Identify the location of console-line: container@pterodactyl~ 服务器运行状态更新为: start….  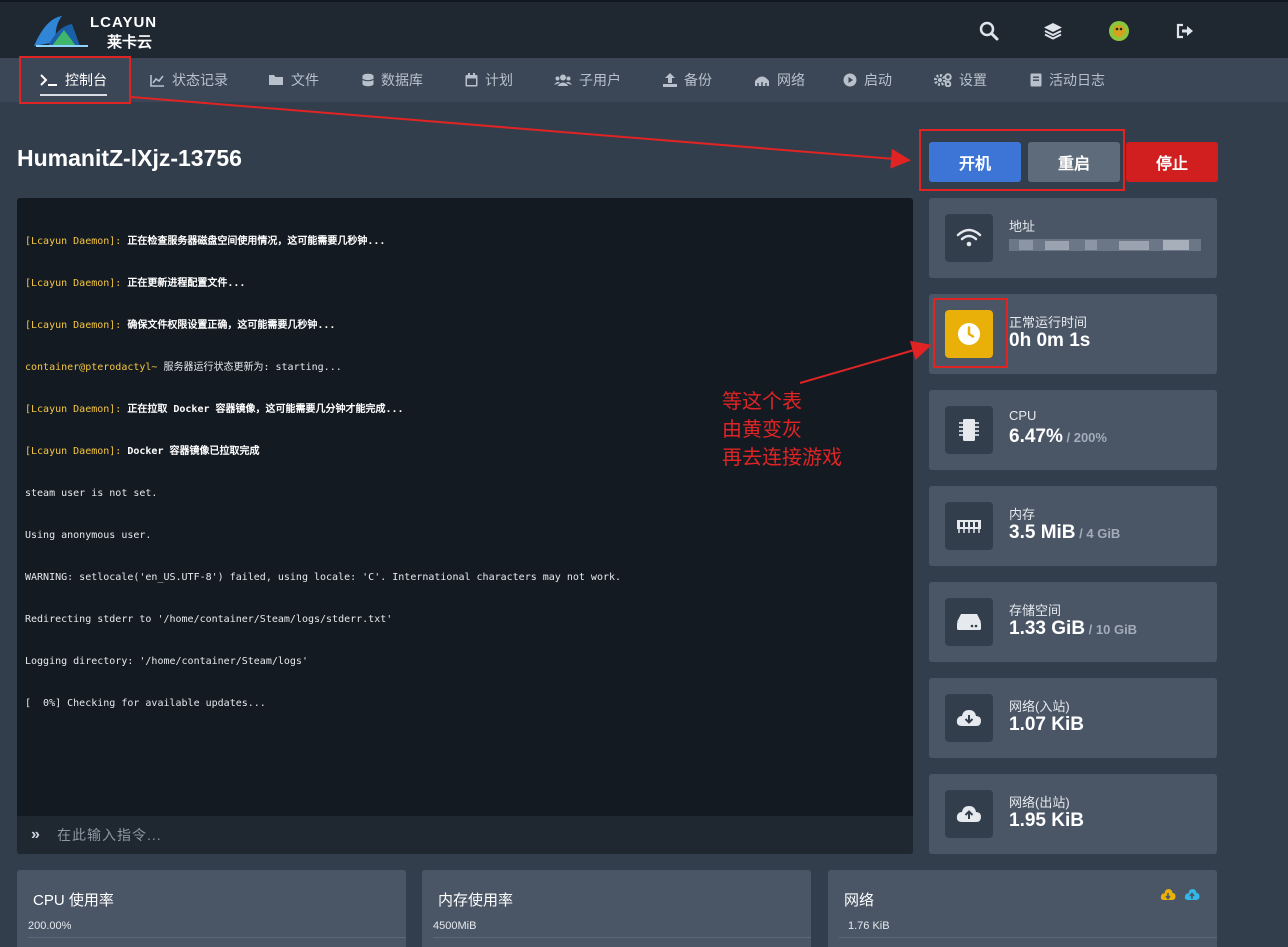
(183, 367).